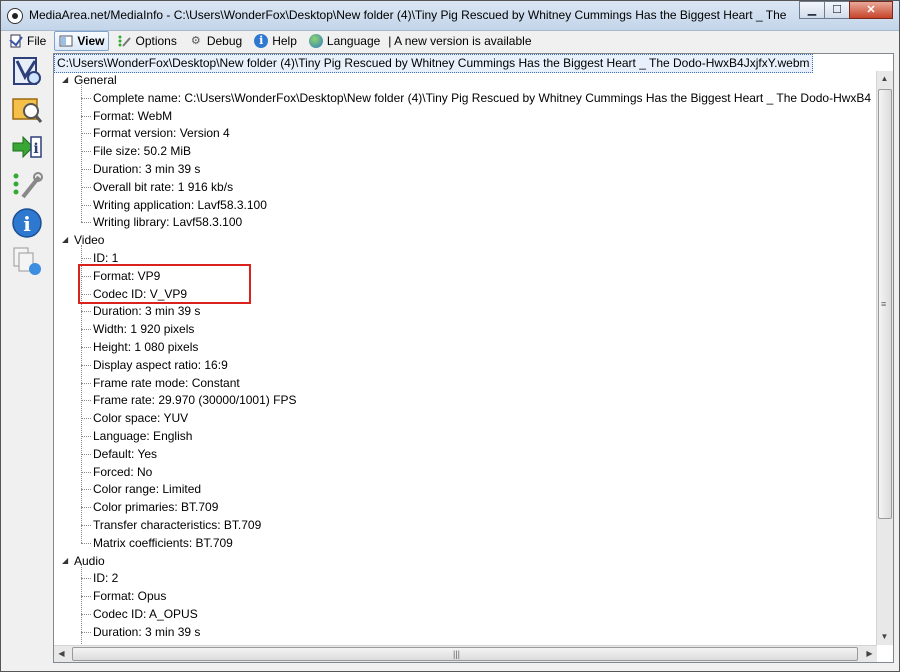  What do you see at coordinates (27, 109) in the screenshot?
I see `sheet-view-icon` at bounding box center [27, 109].